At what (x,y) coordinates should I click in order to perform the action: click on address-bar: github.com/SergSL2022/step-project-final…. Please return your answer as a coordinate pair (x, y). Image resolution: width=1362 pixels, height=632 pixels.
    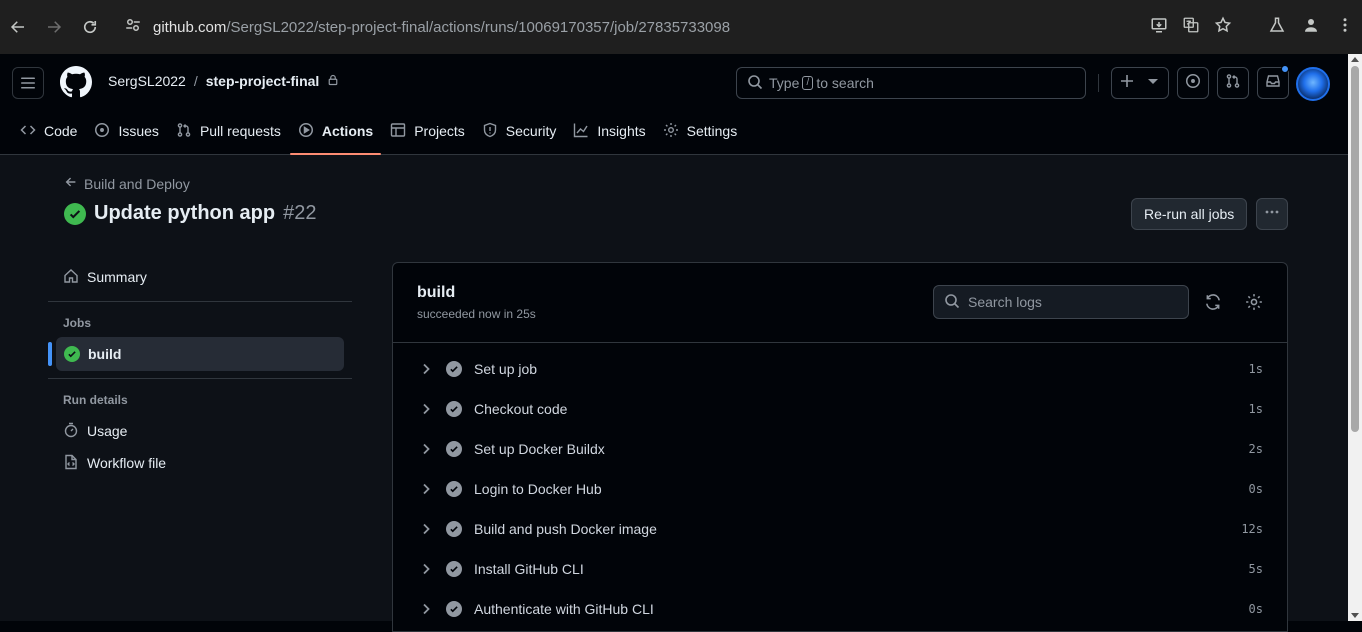
    Looking at the image, I should click on (678, 27).